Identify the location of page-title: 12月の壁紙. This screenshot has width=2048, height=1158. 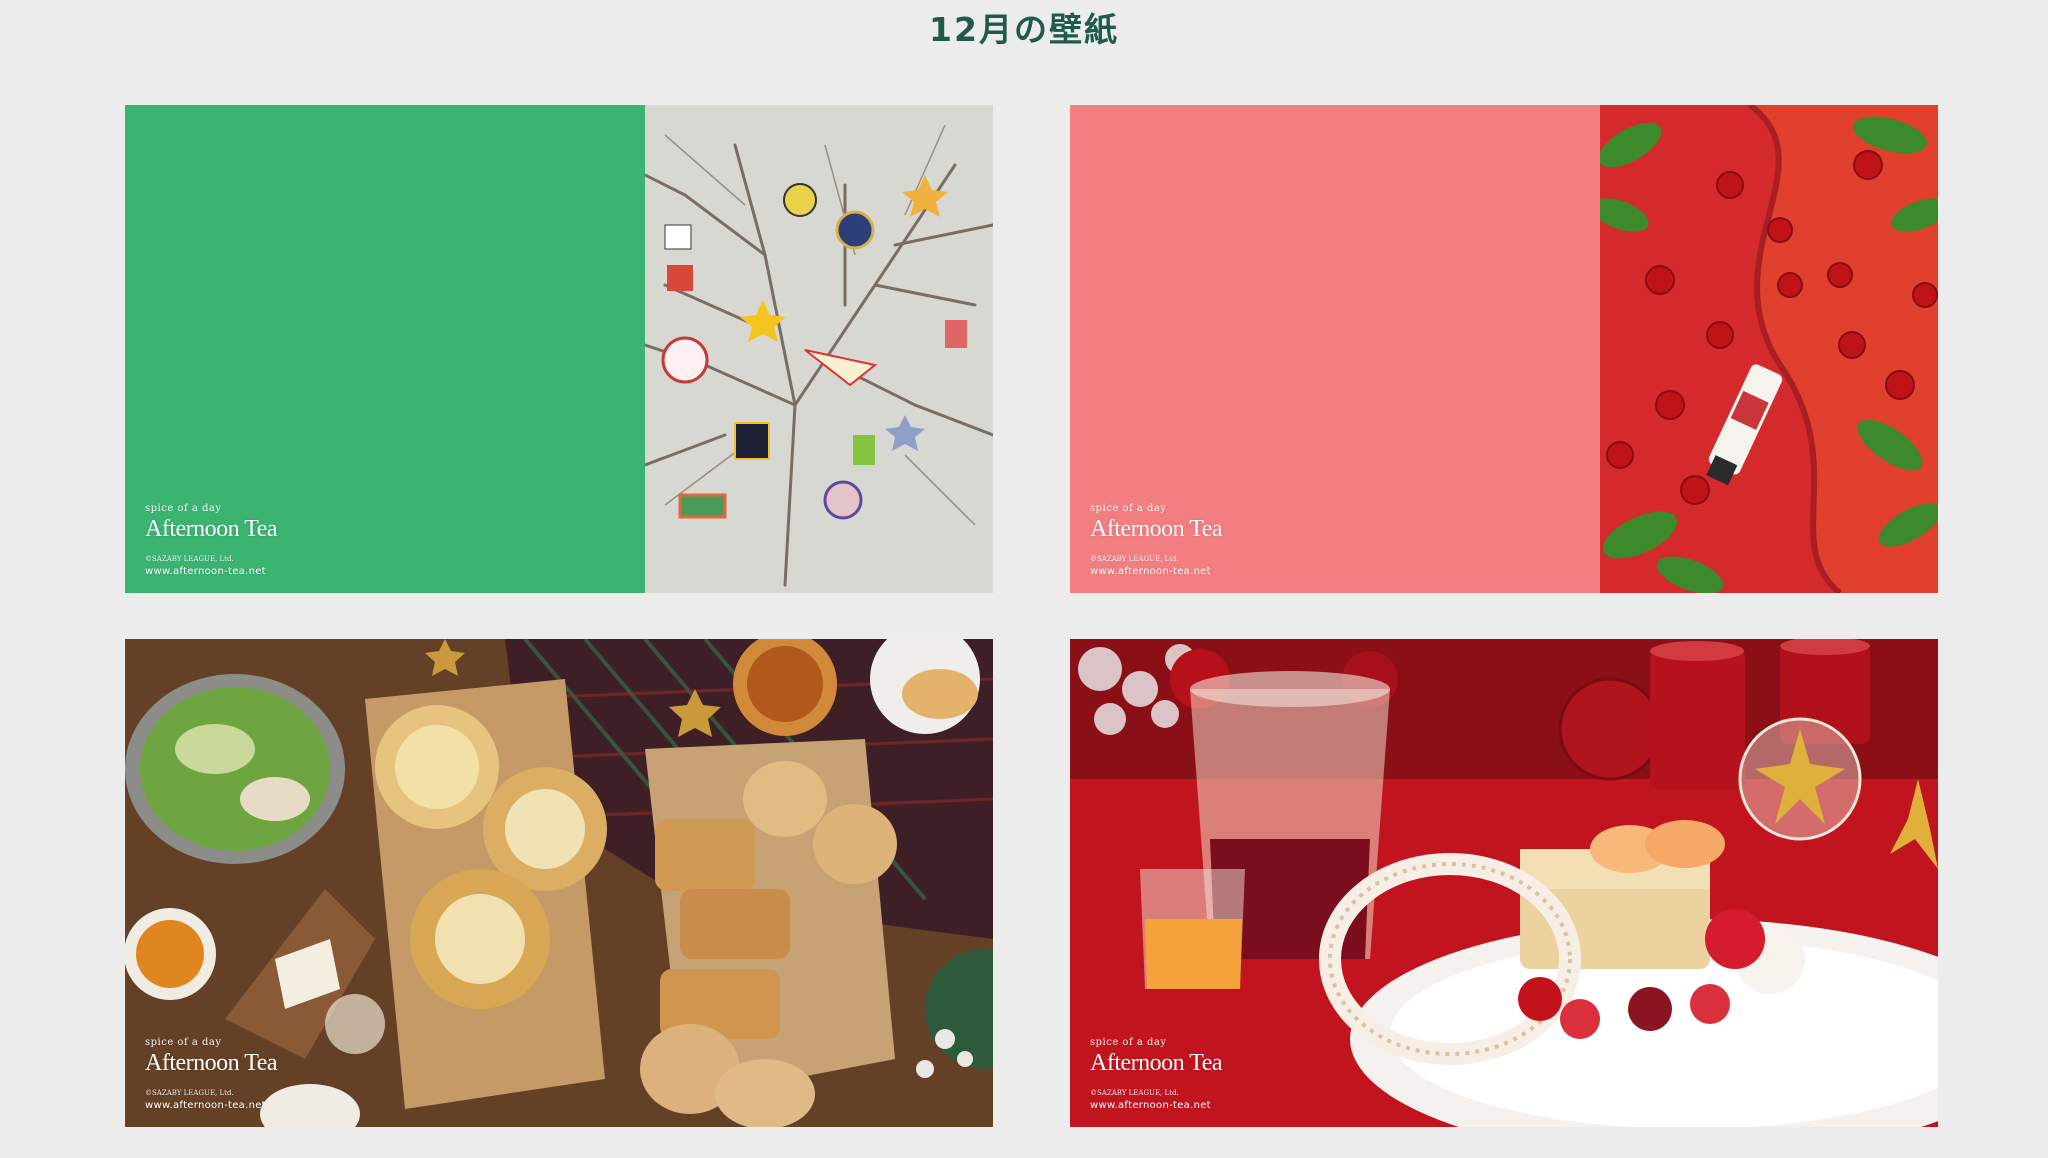
(1024, 29).